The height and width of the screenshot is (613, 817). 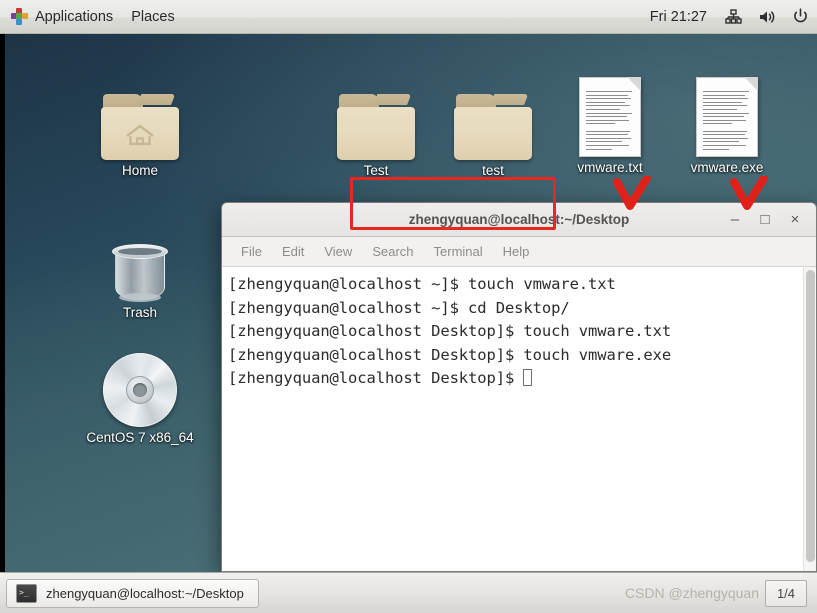 What do you see at coordinates (139, 170) in the screenshot?
I see `desktop-icon-label: Home` at bounding box center [139, 170].